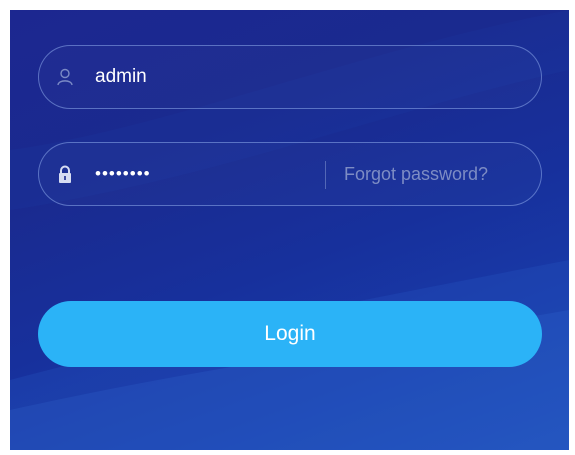 Image resolution: width=575 pixels, height=455 pixels. I want to click on username-field: admin, so click(290, 77).